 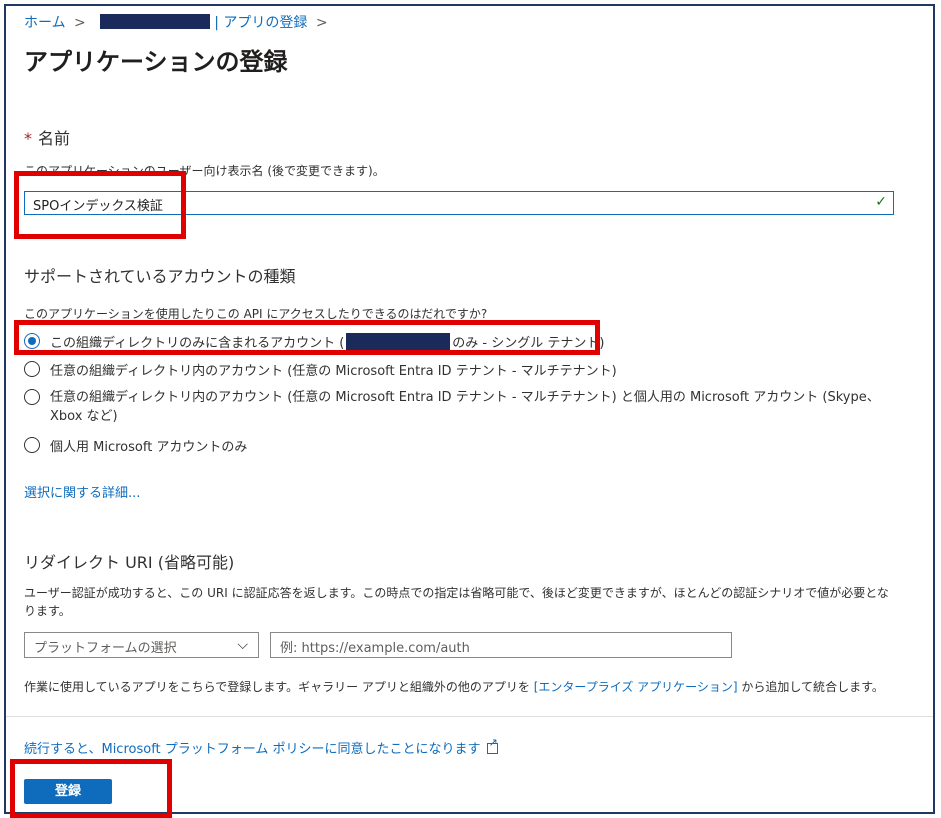 I want to click on name-label: * 名前, so click(x=47, y=137).